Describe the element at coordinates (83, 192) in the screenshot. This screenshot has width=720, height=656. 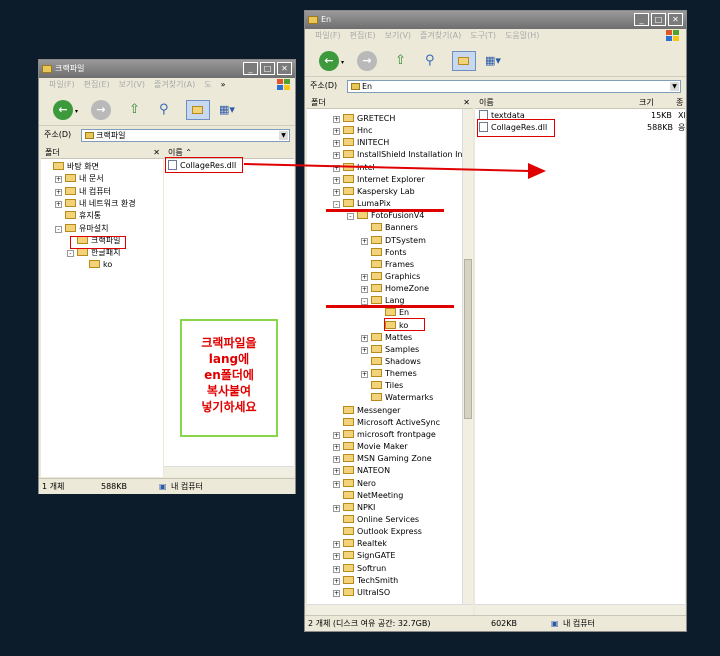
I see `tree-item: + 내 컴퓨터` at that location.